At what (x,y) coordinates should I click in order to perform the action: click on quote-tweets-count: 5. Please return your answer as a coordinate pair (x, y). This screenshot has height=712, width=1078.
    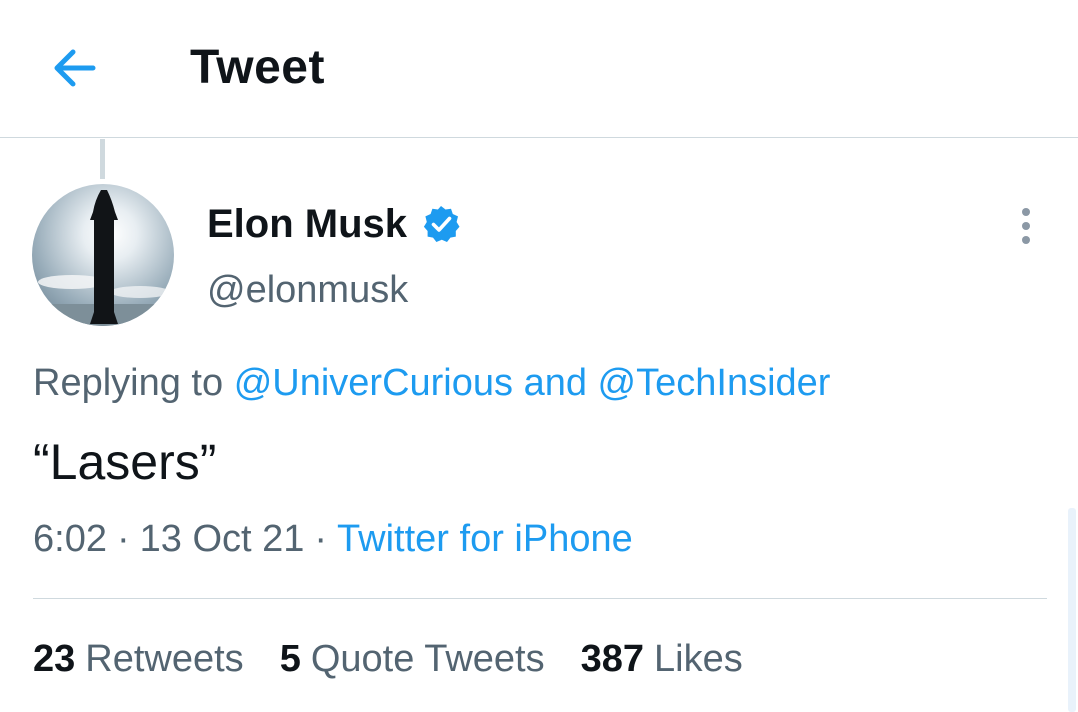
    Looking at the image, I should click on (290, 659).